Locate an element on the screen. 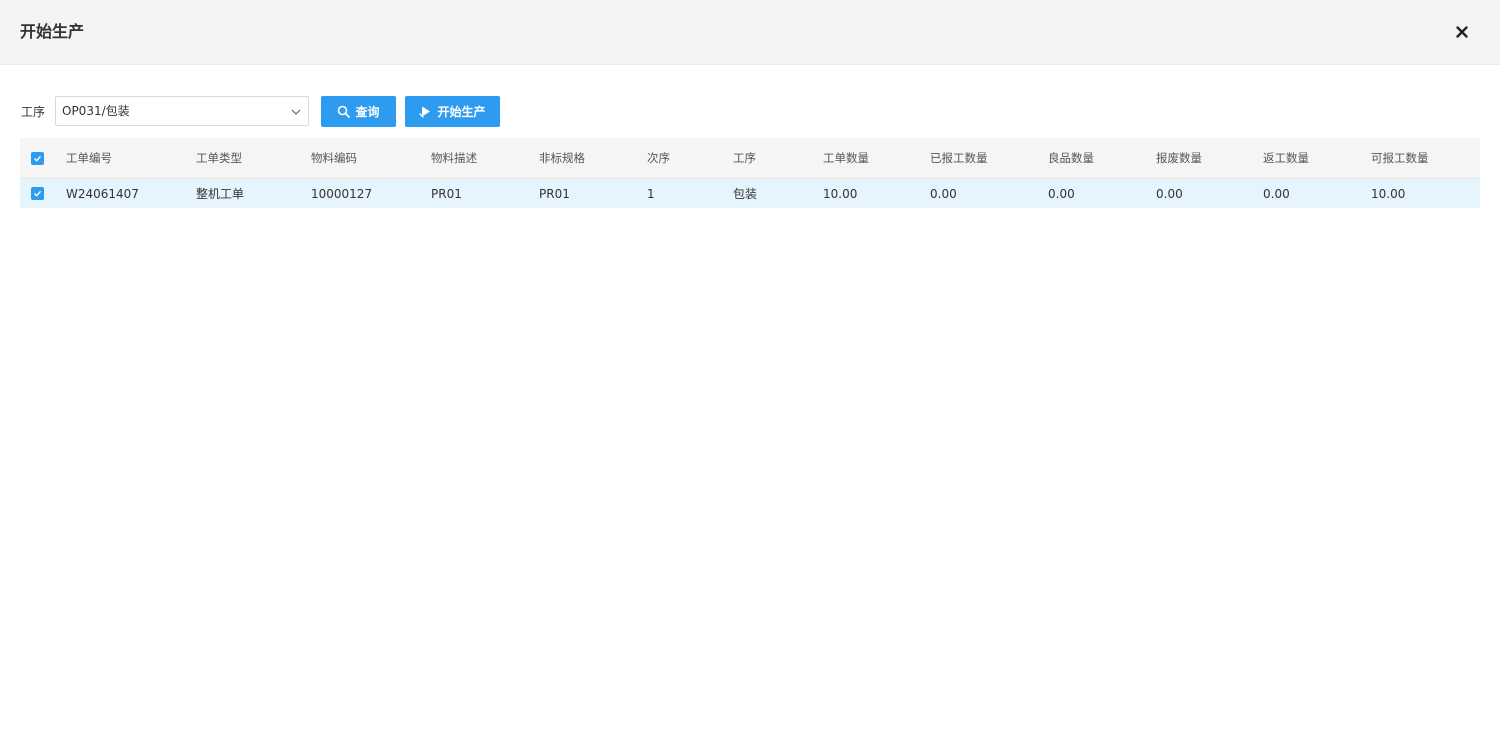 This screenshot has height=748, width=1500. table-cell: 10000127 is located at coordinates (342, 193).